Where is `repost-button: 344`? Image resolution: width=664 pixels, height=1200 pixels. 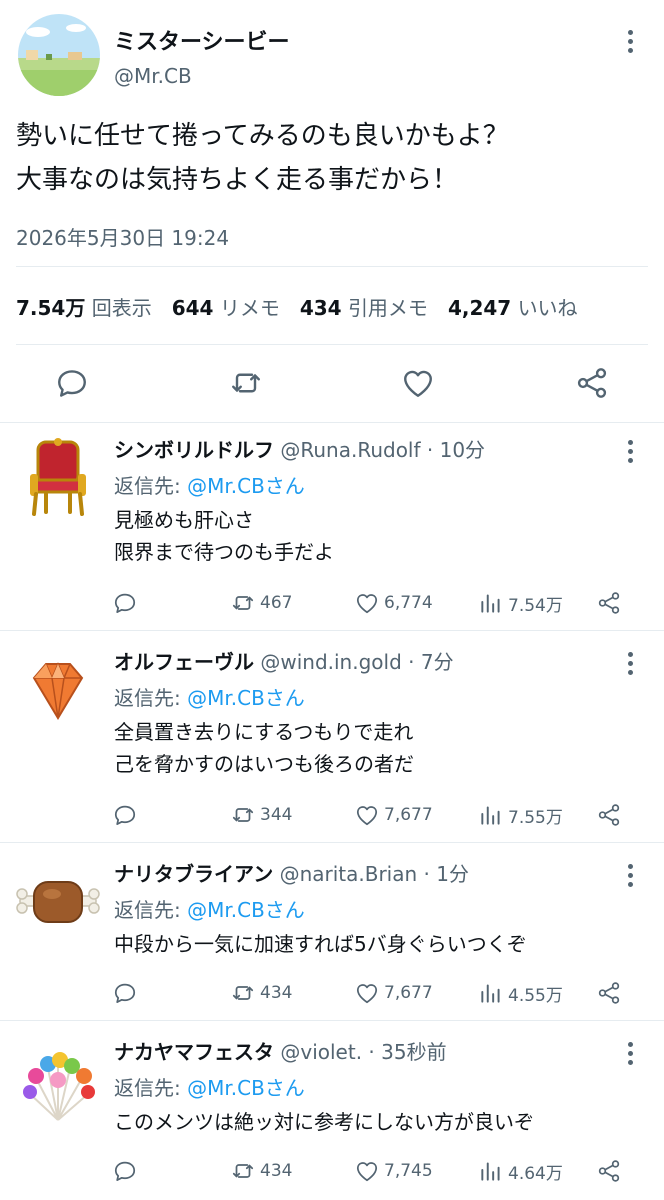 repost-button: 344 is located at coordinates (261, 815).